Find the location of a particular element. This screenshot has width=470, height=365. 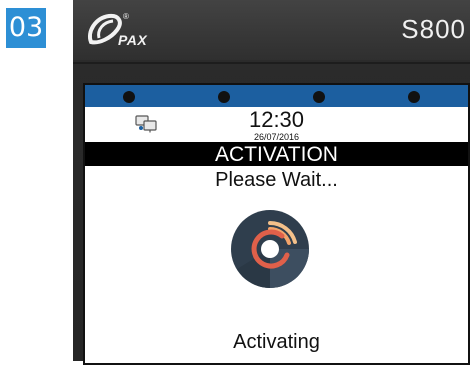

brand-name: PAX is located at coordinates (133, 40).